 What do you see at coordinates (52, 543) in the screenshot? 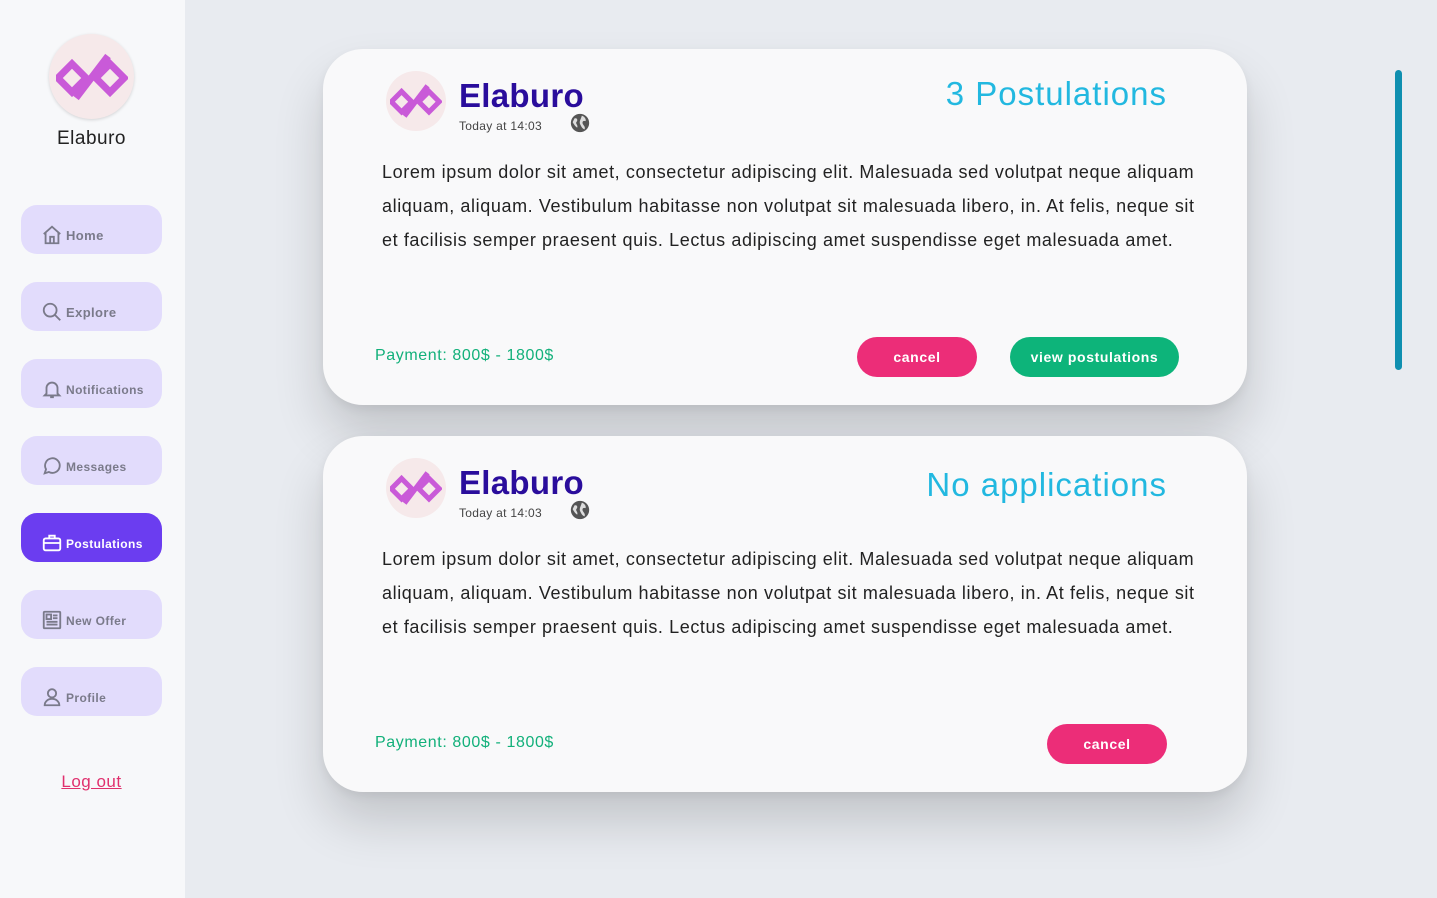
I see `briefcase-icon` at bounding box center [52, 543].